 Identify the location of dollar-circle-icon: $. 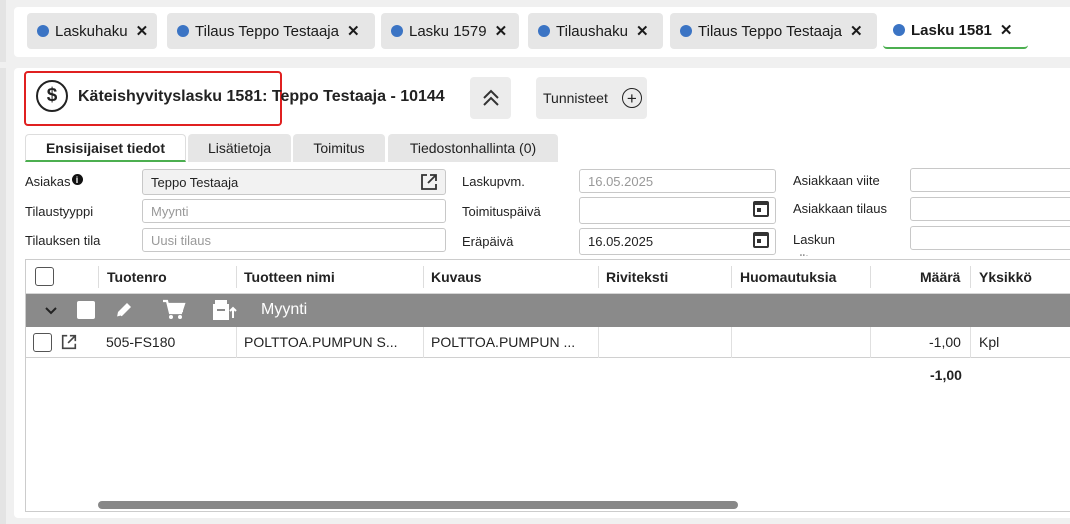
(52, 96).